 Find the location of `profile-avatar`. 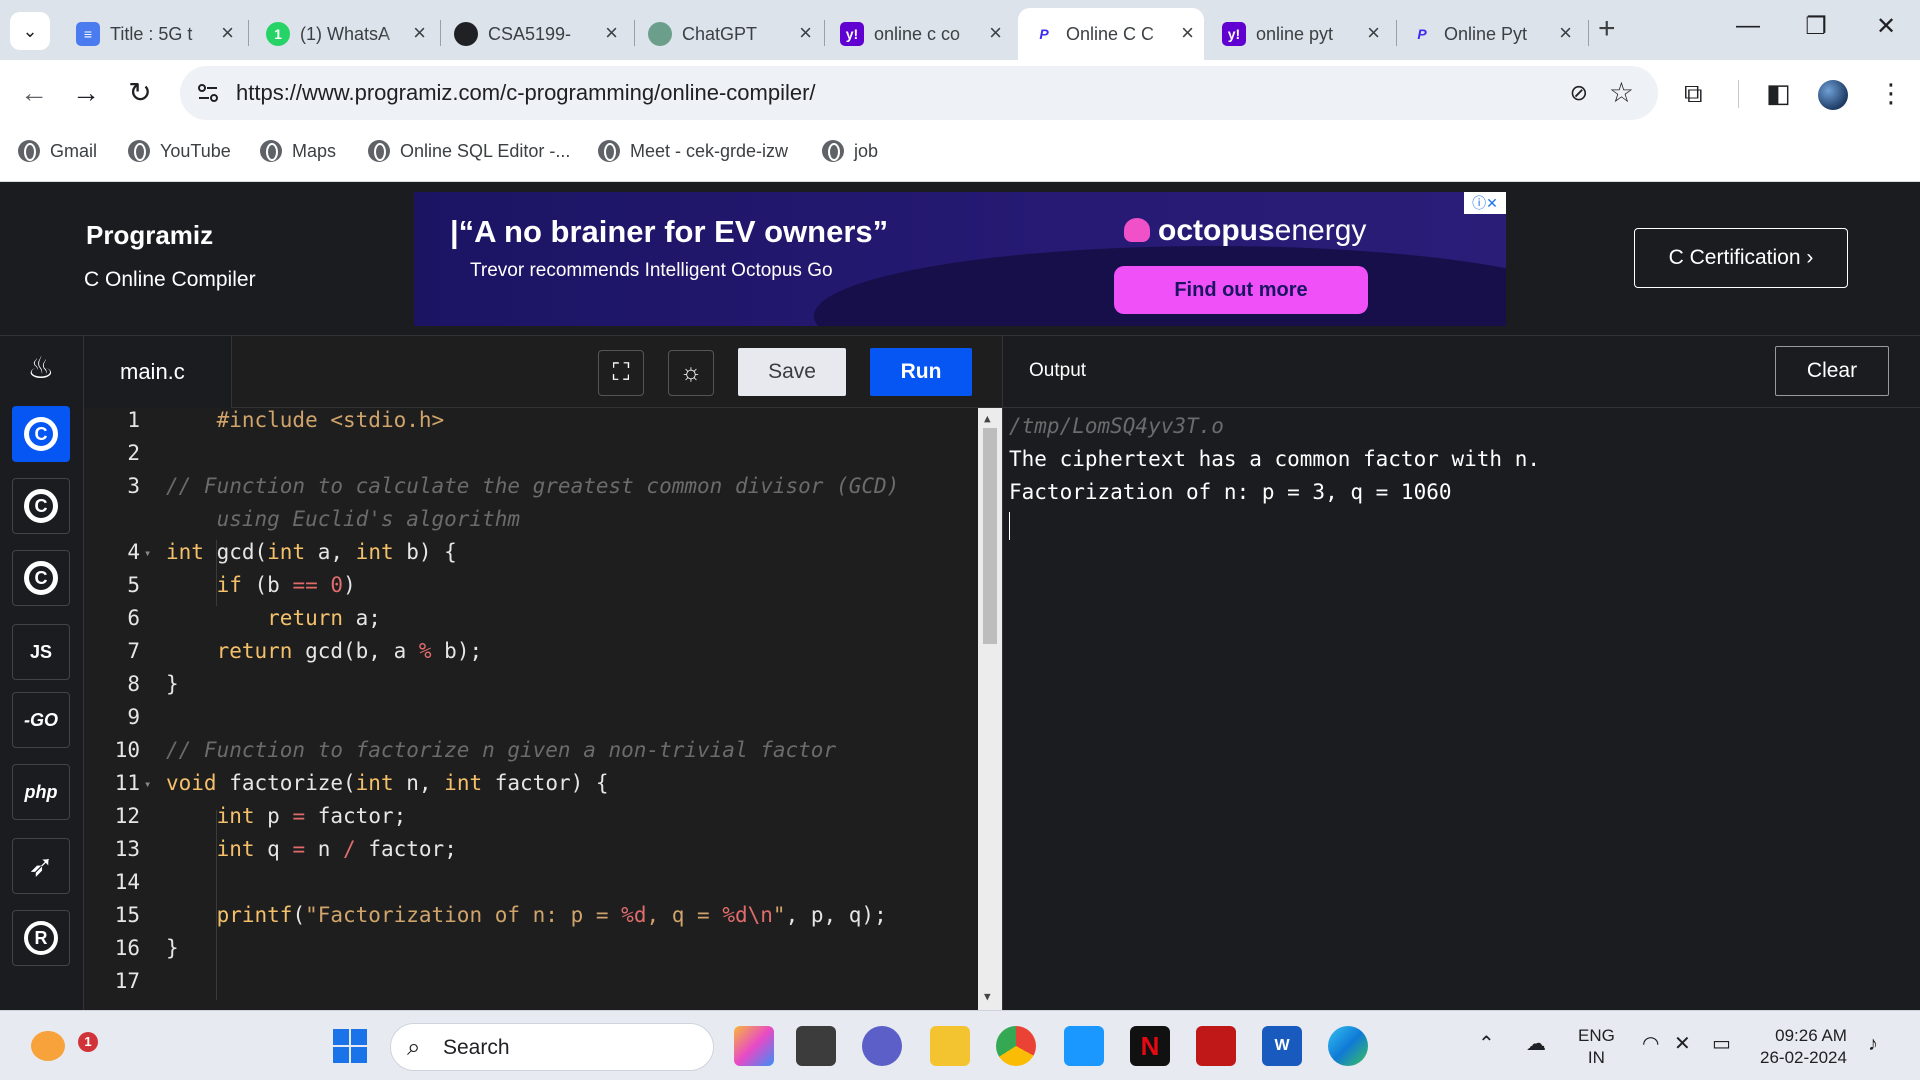

profile-avatar is located at coordinates (1833, 95).